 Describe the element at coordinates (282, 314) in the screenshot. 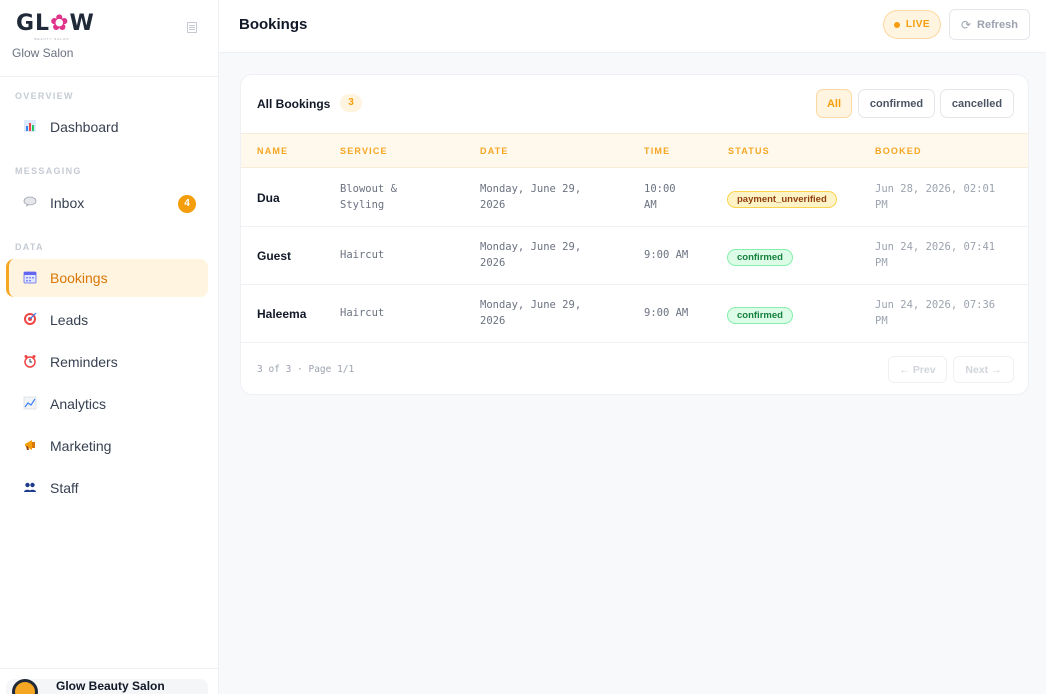

I see `customer-name: Haleema` at that location.